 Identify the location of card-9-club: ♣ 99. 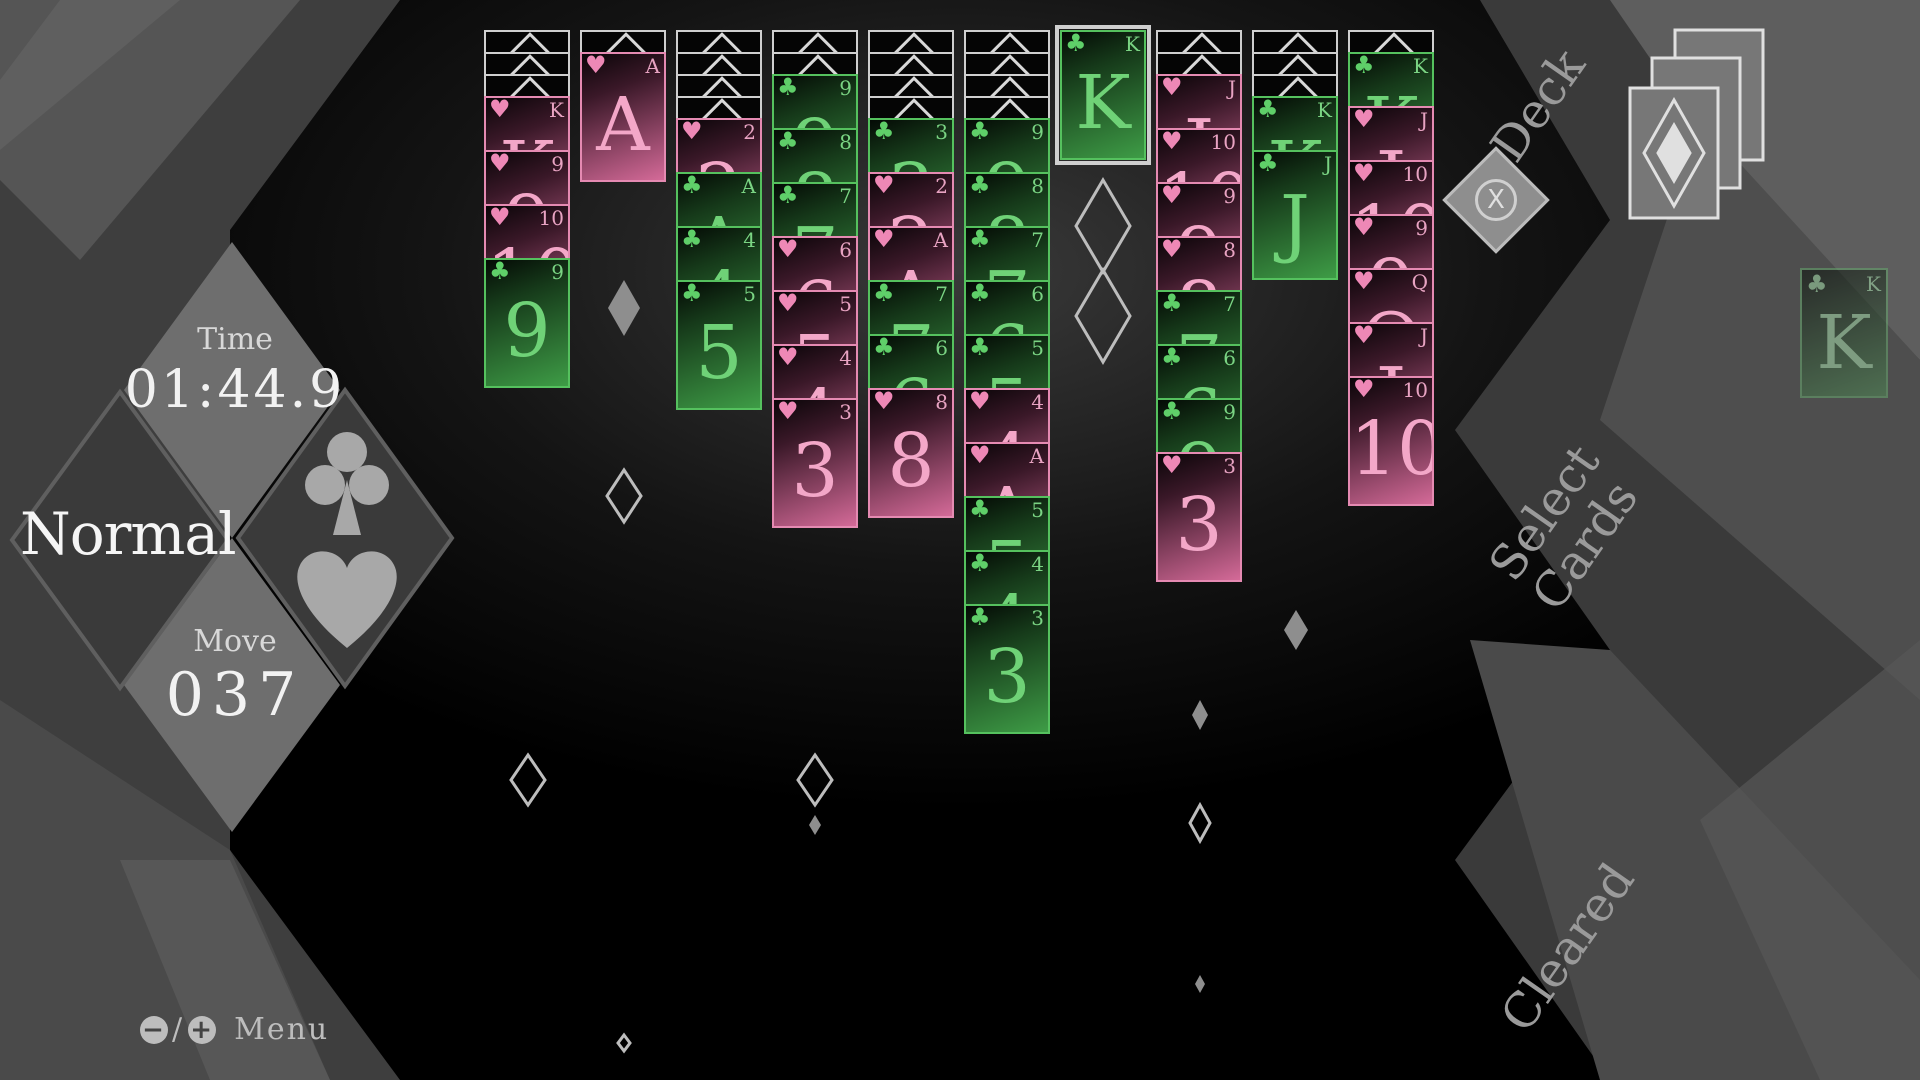
(527, 323).